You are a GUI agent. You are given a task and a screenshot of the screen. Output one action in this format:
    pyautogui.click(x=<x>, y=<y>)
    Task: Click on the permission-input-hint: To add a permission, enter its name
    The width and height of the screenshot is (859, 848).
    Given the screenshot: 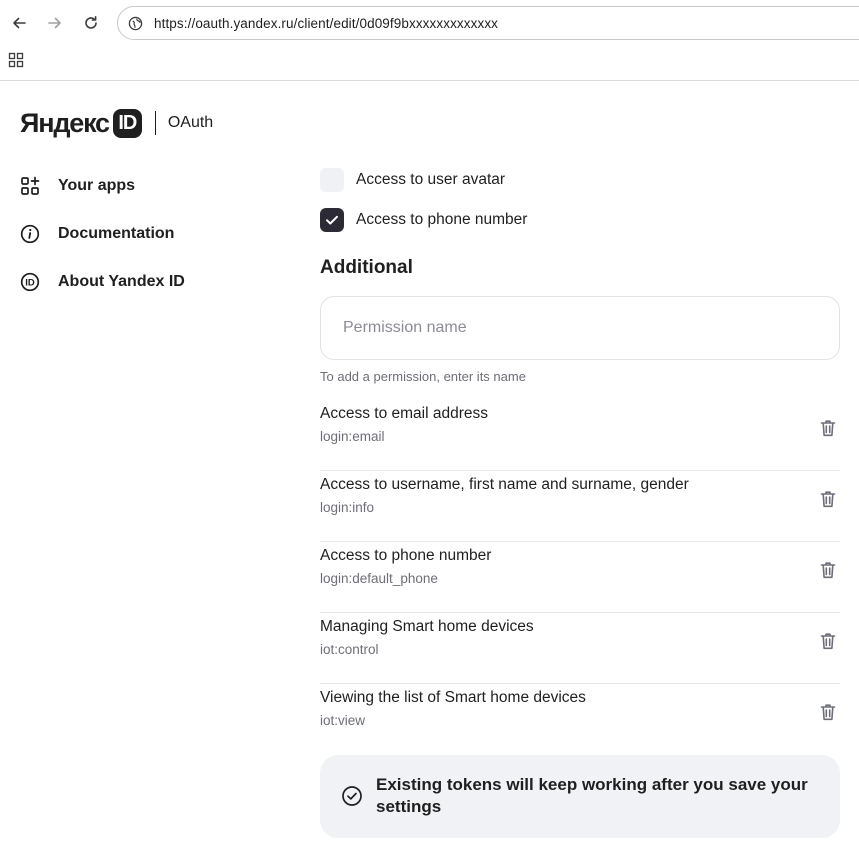 What is the action you would take?
    pyautogui.click(x=423, y=376)
    